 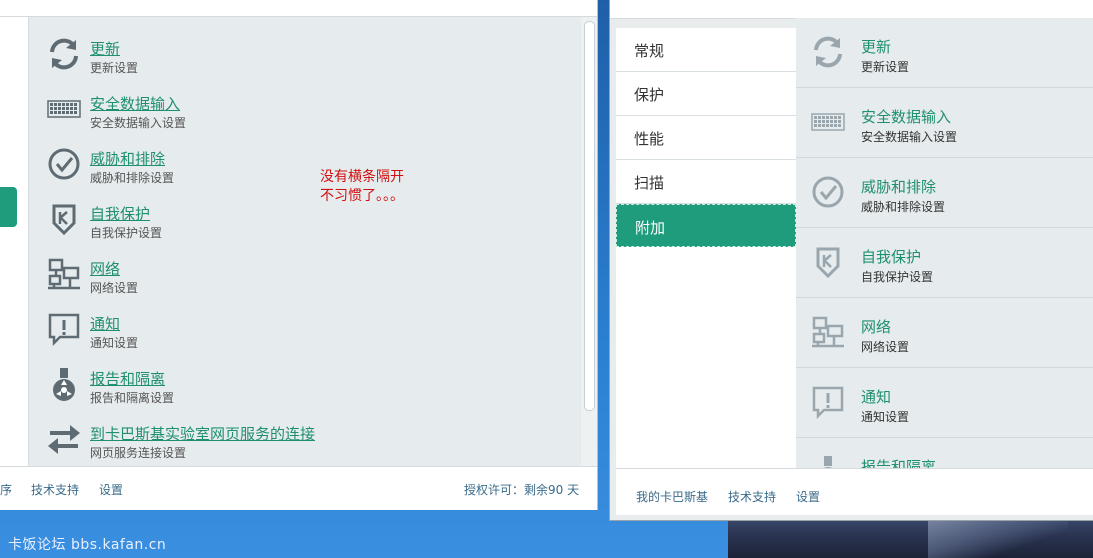 I want to click on settings-item: 到卡巴斯基实验室网页服务的连接 网页服务连接设置, so click(x=306, y=443).